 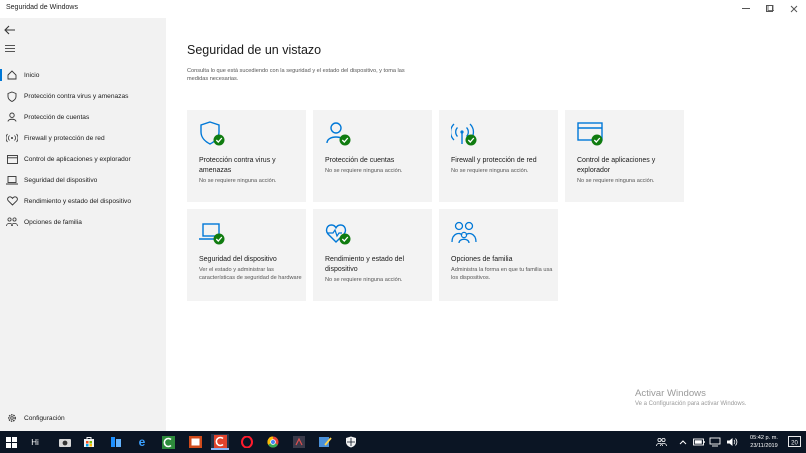 What do you see at coordinates (42, 7) in the screenshot?
I see `window-title: Seguridad de Windows` at bounding box center [42, 7].